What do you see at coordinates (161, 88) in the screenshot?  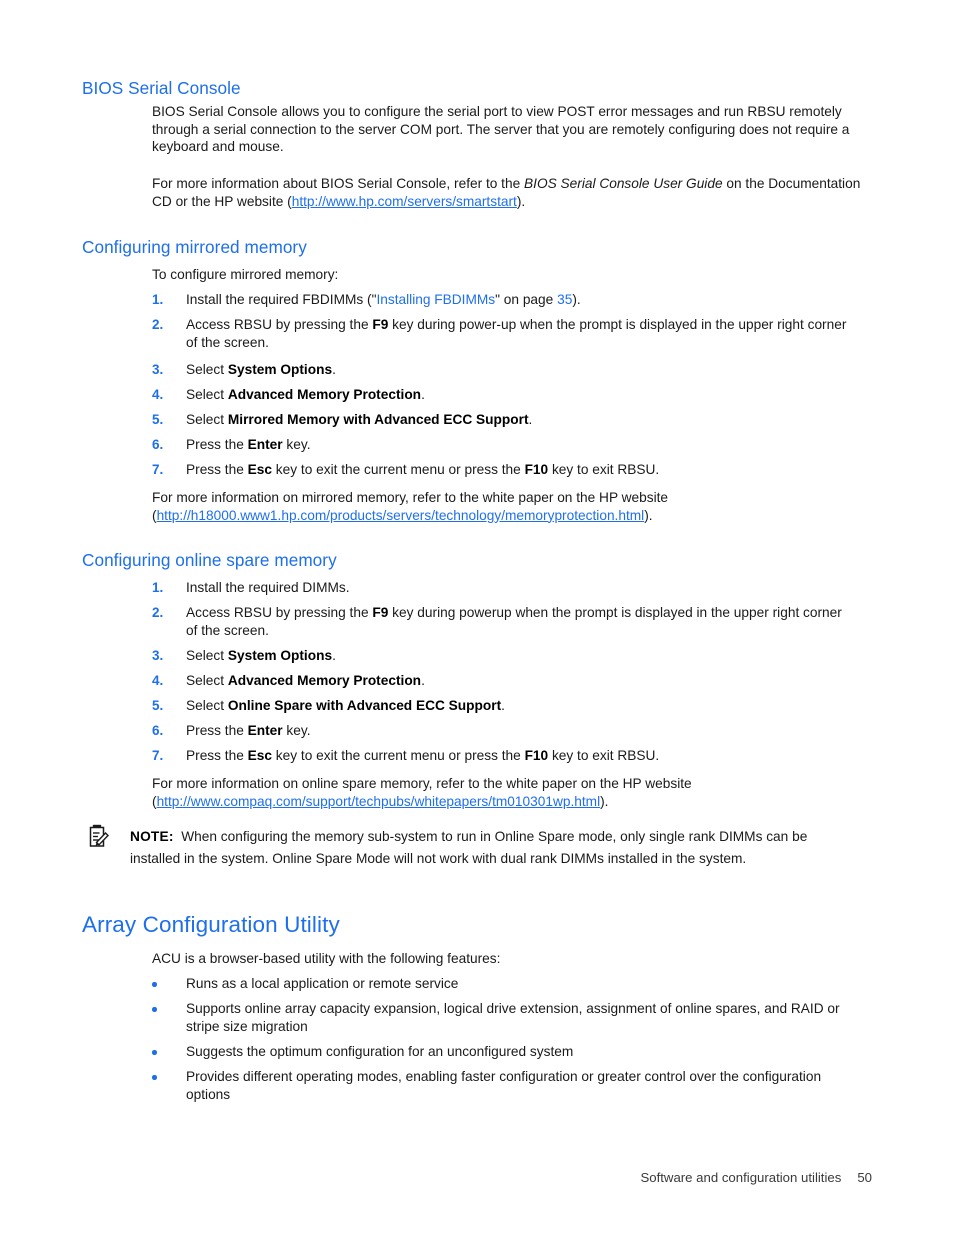 I see `heading-bios-serial-console: BIOS Serial Console` at bounding box center [161, 88].